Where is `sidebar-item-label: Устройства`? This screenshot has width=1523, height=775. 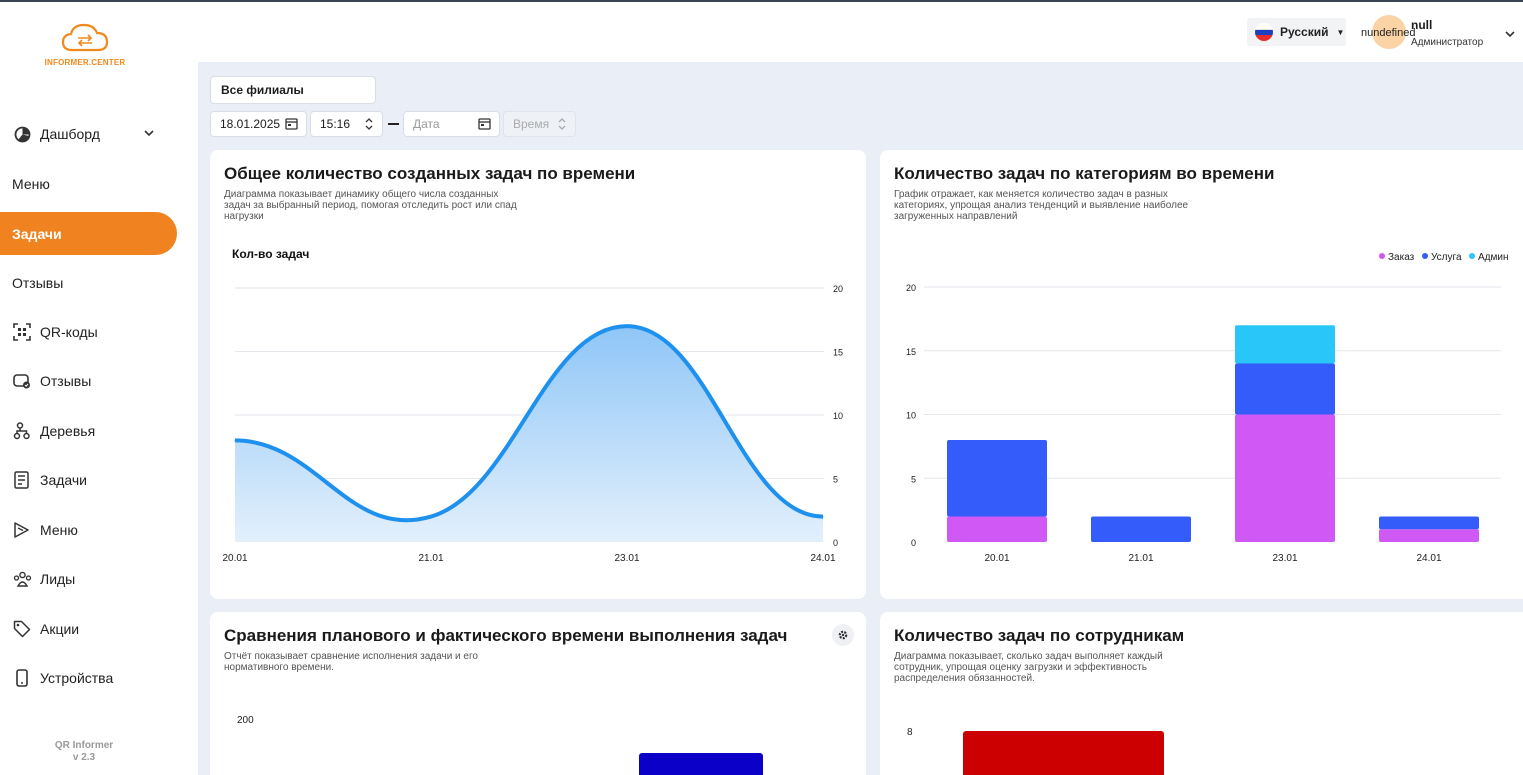 sidebar-item-label: Устройства is located at coordinates (77, 678).